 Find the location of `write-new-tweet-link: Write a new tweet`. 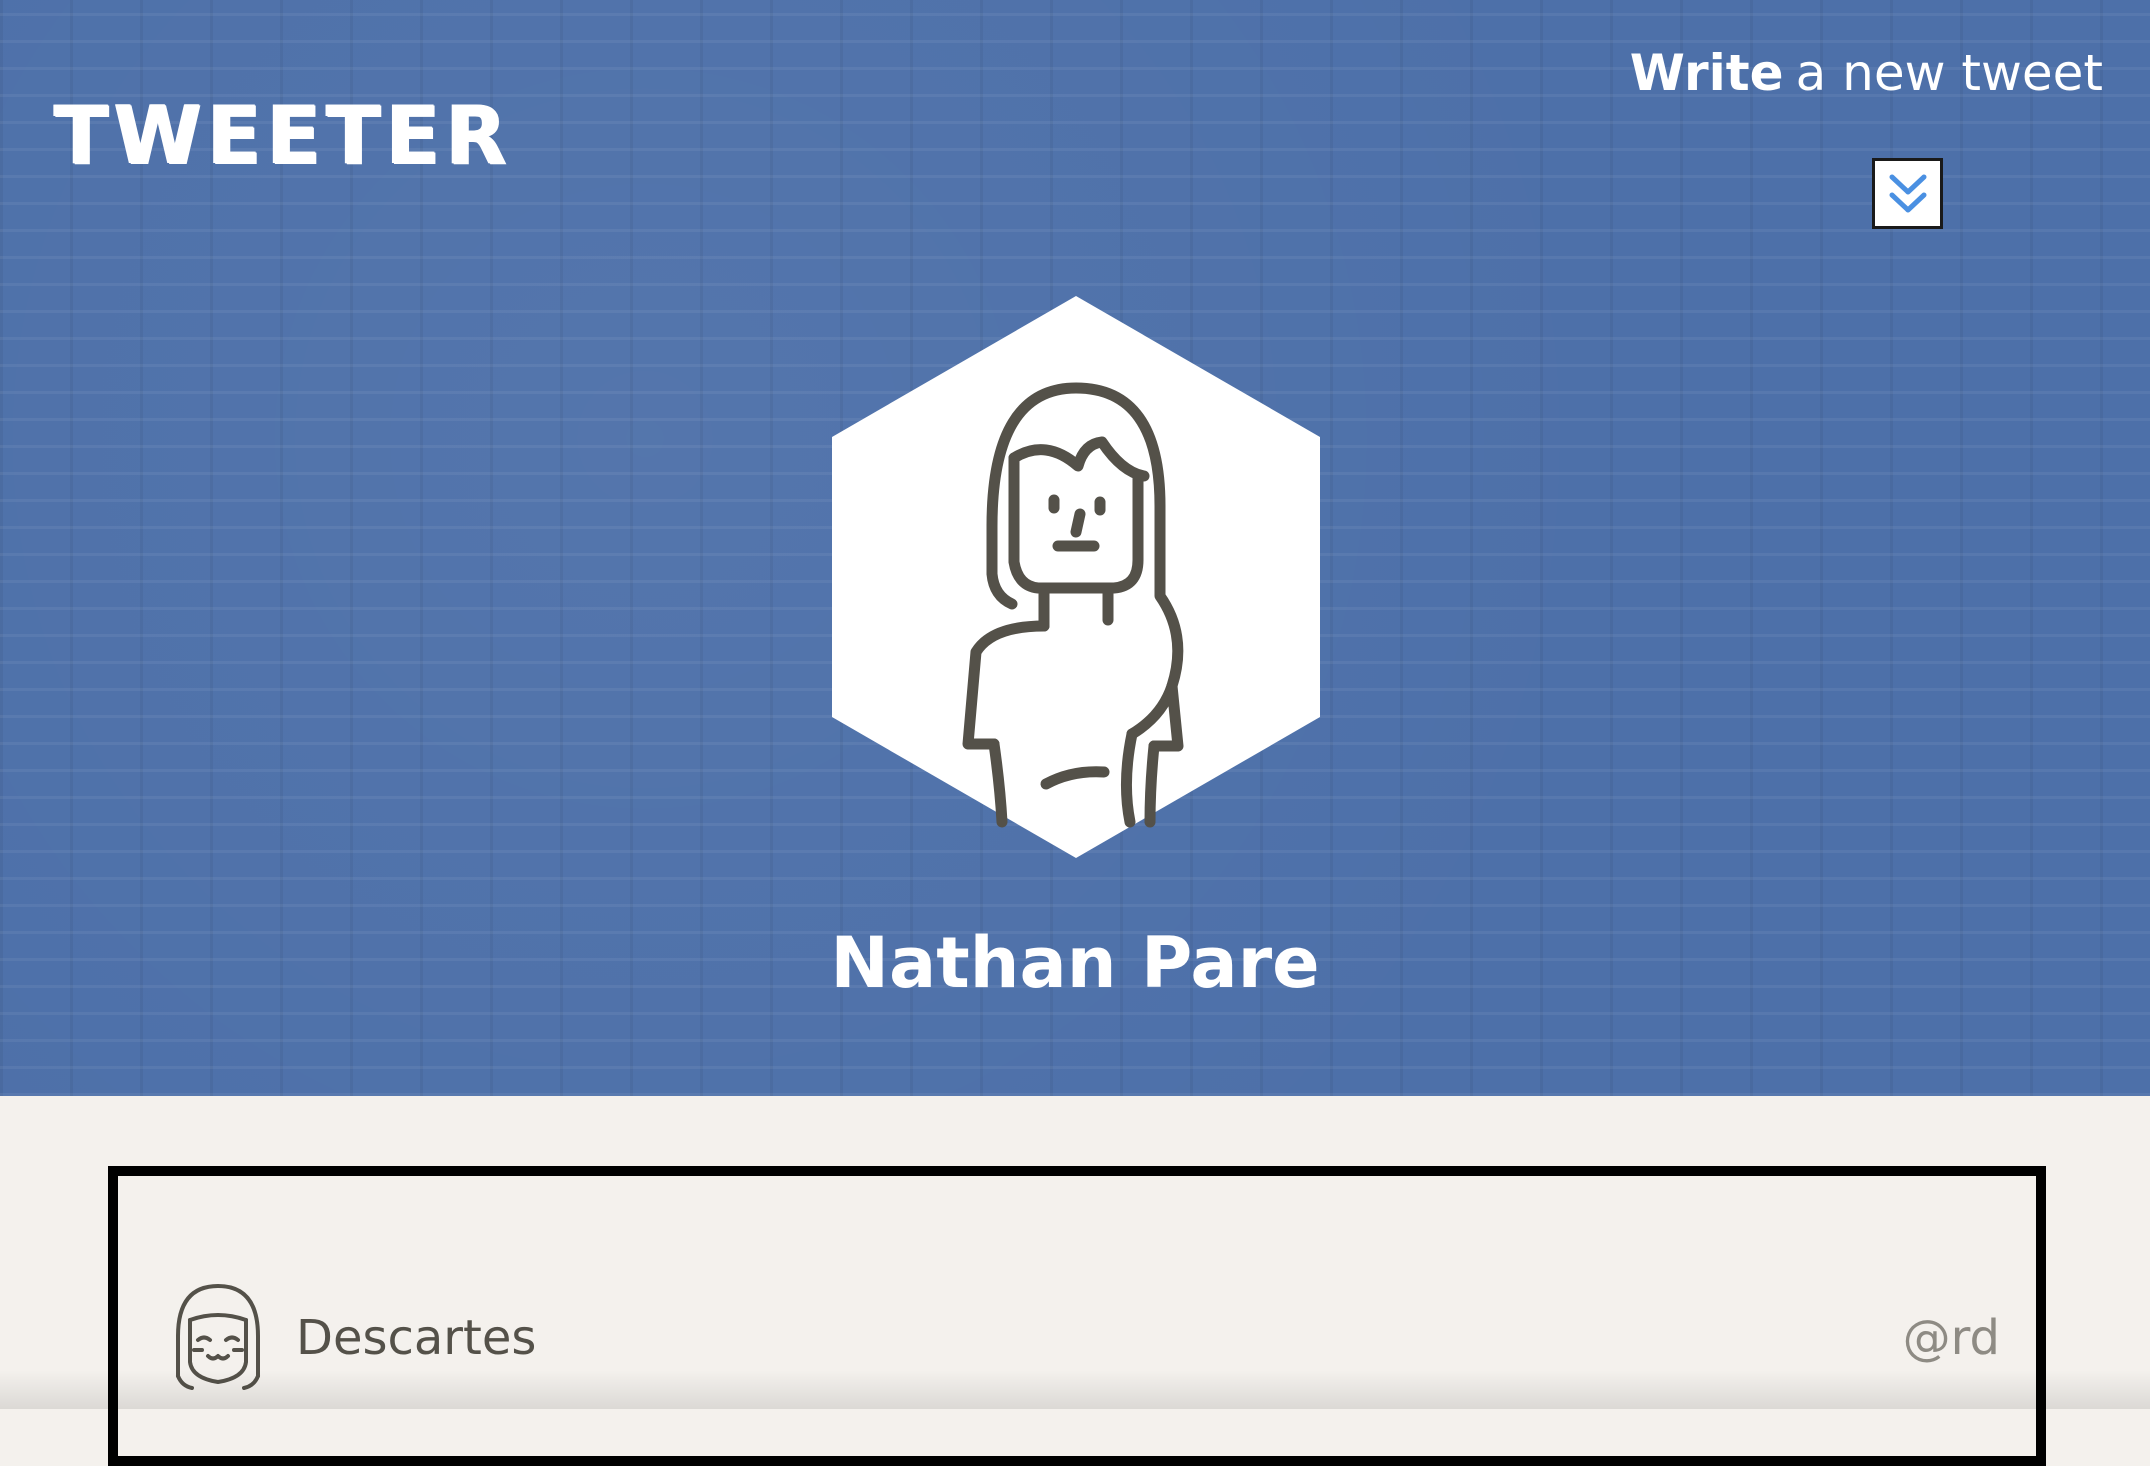

write-new-tweet-link: Write a new tweet is located at coordinates (1866, 73).